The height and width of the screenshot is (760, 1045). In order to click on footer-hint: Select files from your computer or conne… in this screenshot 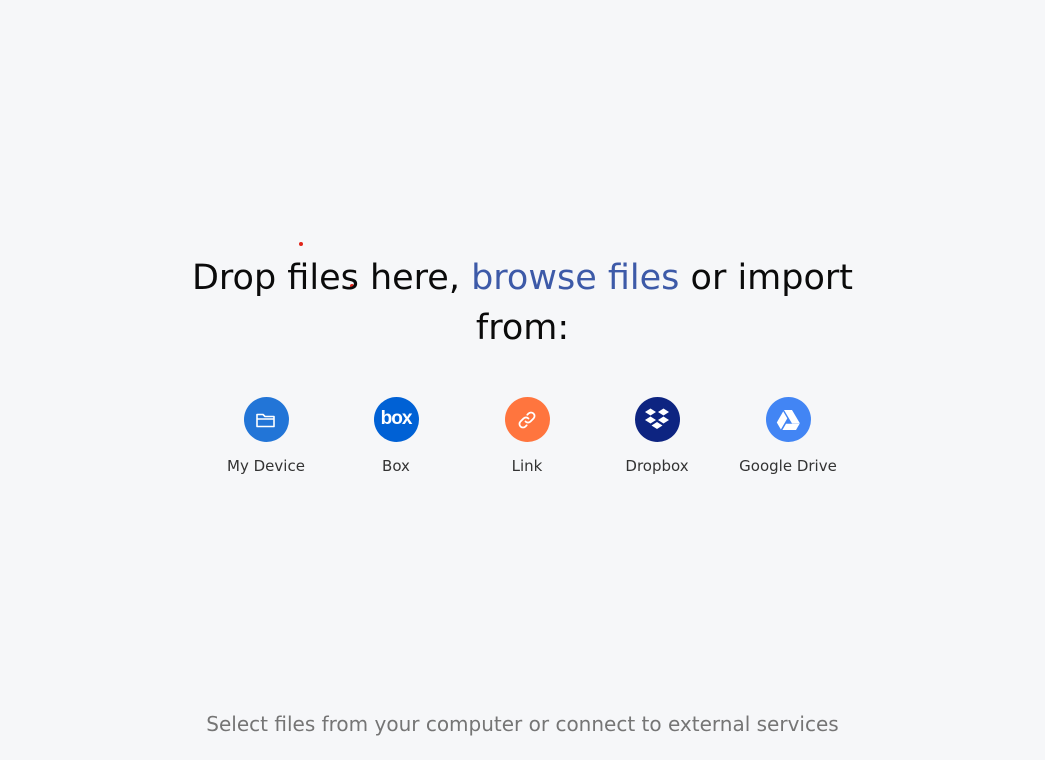, I will do `click(522, 724)`.